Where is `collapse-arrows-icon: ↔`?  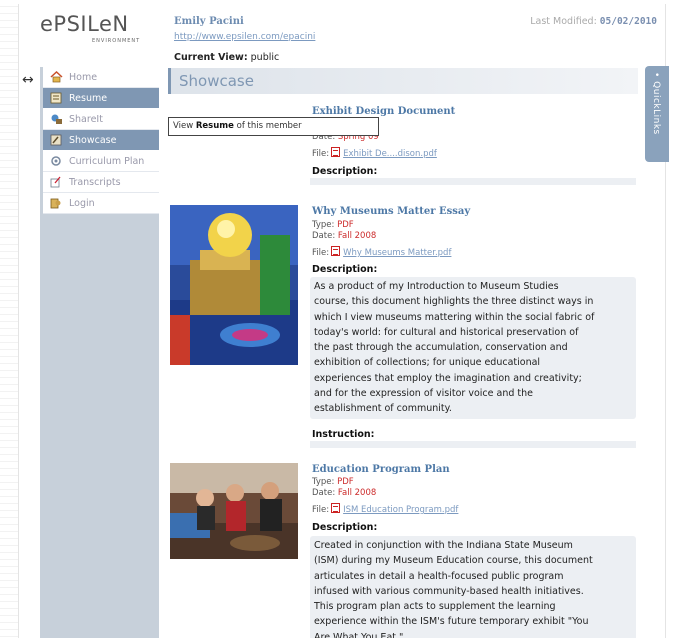
collapse-arrows-icon: ↔ is located at coordinates (28, 80).